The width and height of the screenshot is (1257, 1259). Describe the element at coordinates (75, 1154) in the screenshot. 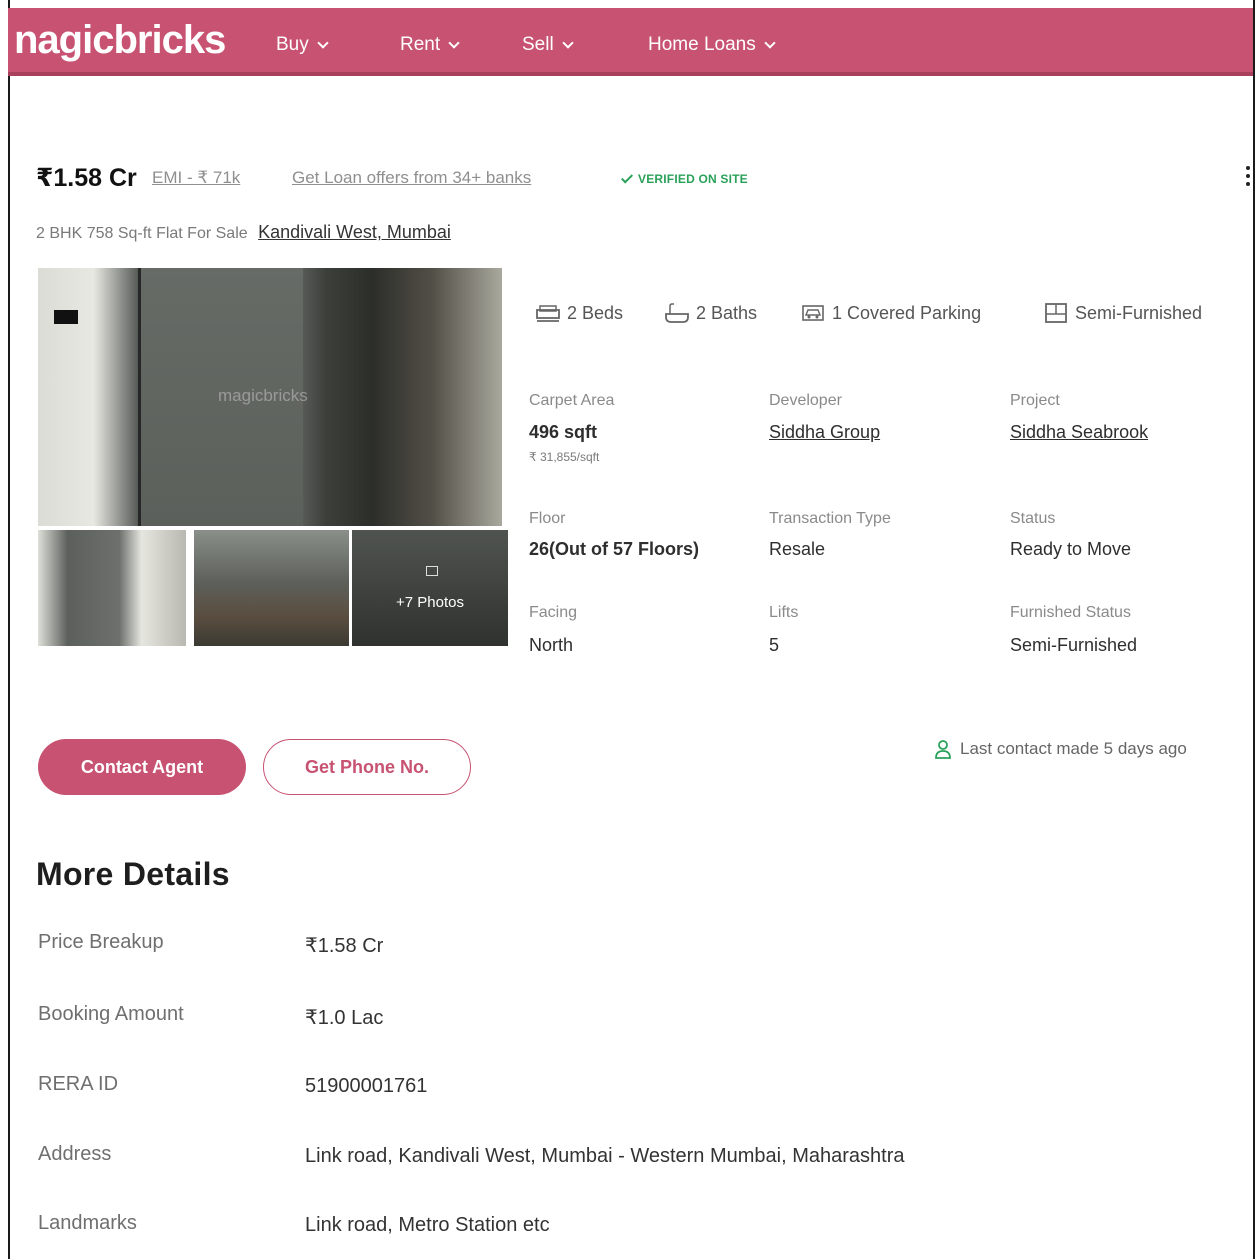

I see `address-label: Address` at that location.